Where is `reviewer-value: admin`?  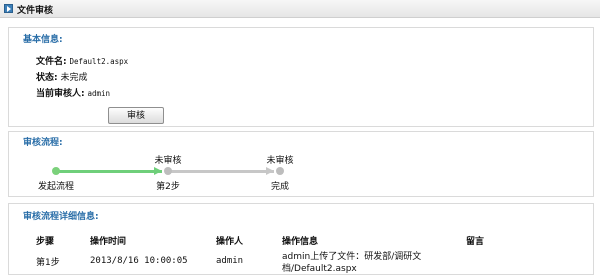
reviewer-value: admin is located at coordinates (99, 93).